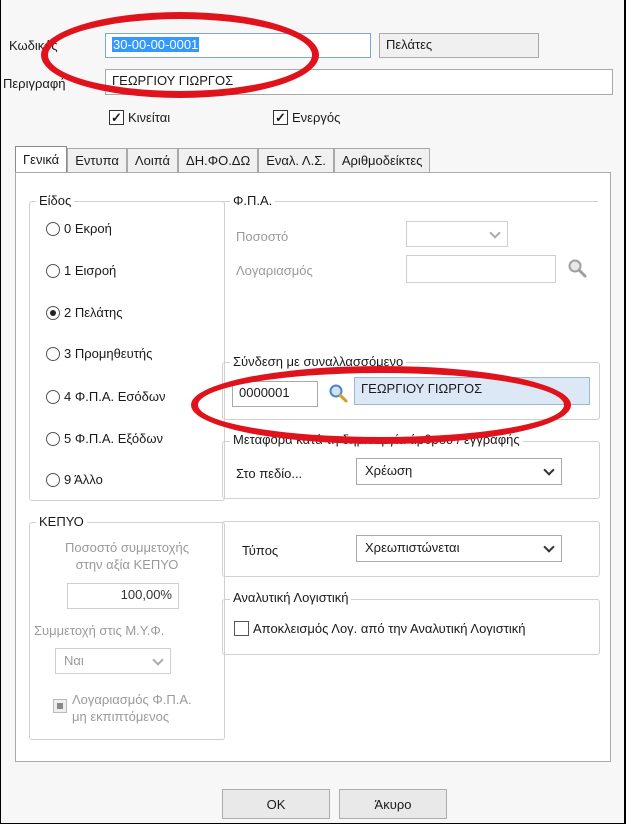 Image resolution: width=630 pixels, height=824 pixels. Describe the element at coordinates (296, 160) in the screenshot. I see `tab-alt-chart: Εναλ. Λ.Σ.` at that location.